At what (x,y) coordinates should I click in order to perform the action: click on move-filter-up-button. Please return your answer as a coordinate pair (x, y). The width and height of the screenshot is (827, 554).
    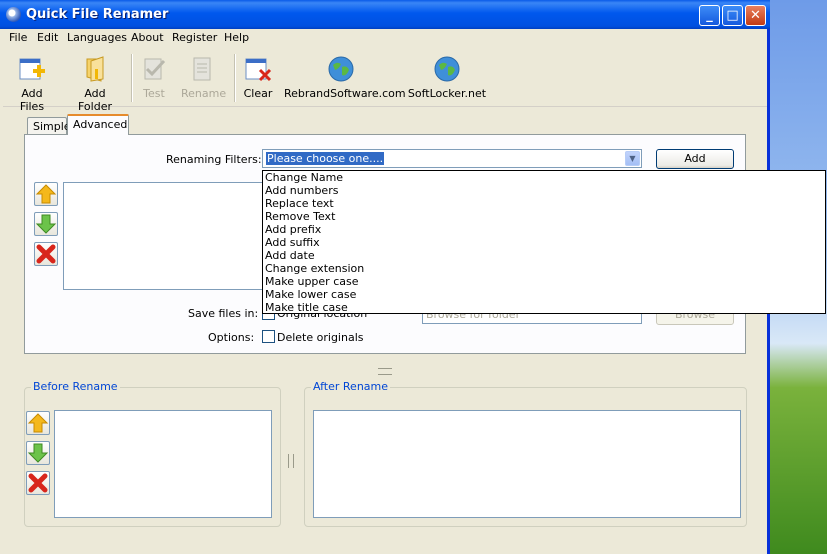
    Looking at the image, I should click on (46, 194).